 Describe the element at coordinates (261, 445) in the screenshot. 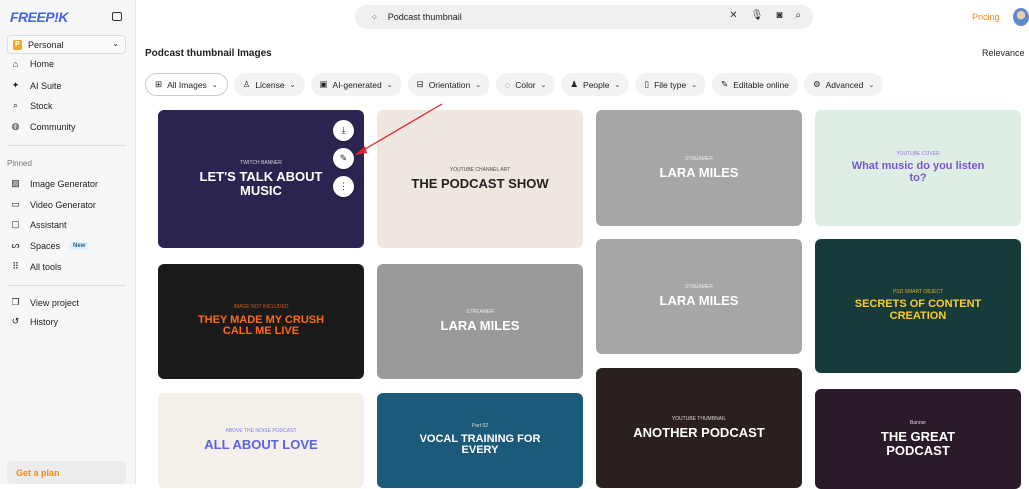

I see `card-headline: ALL ABOUT LOVE` at that location.